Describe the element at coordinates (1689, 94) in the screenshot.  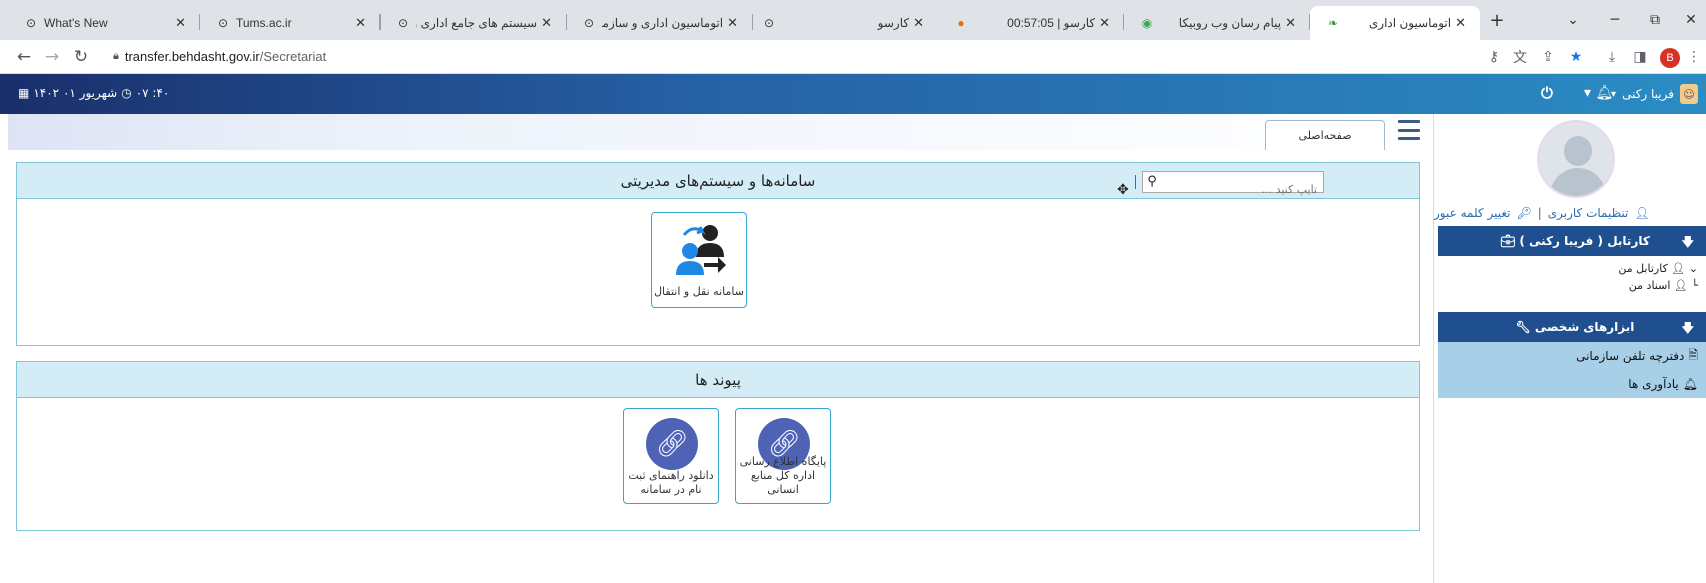
I see `user-avatar-icon: ☺` at that location.